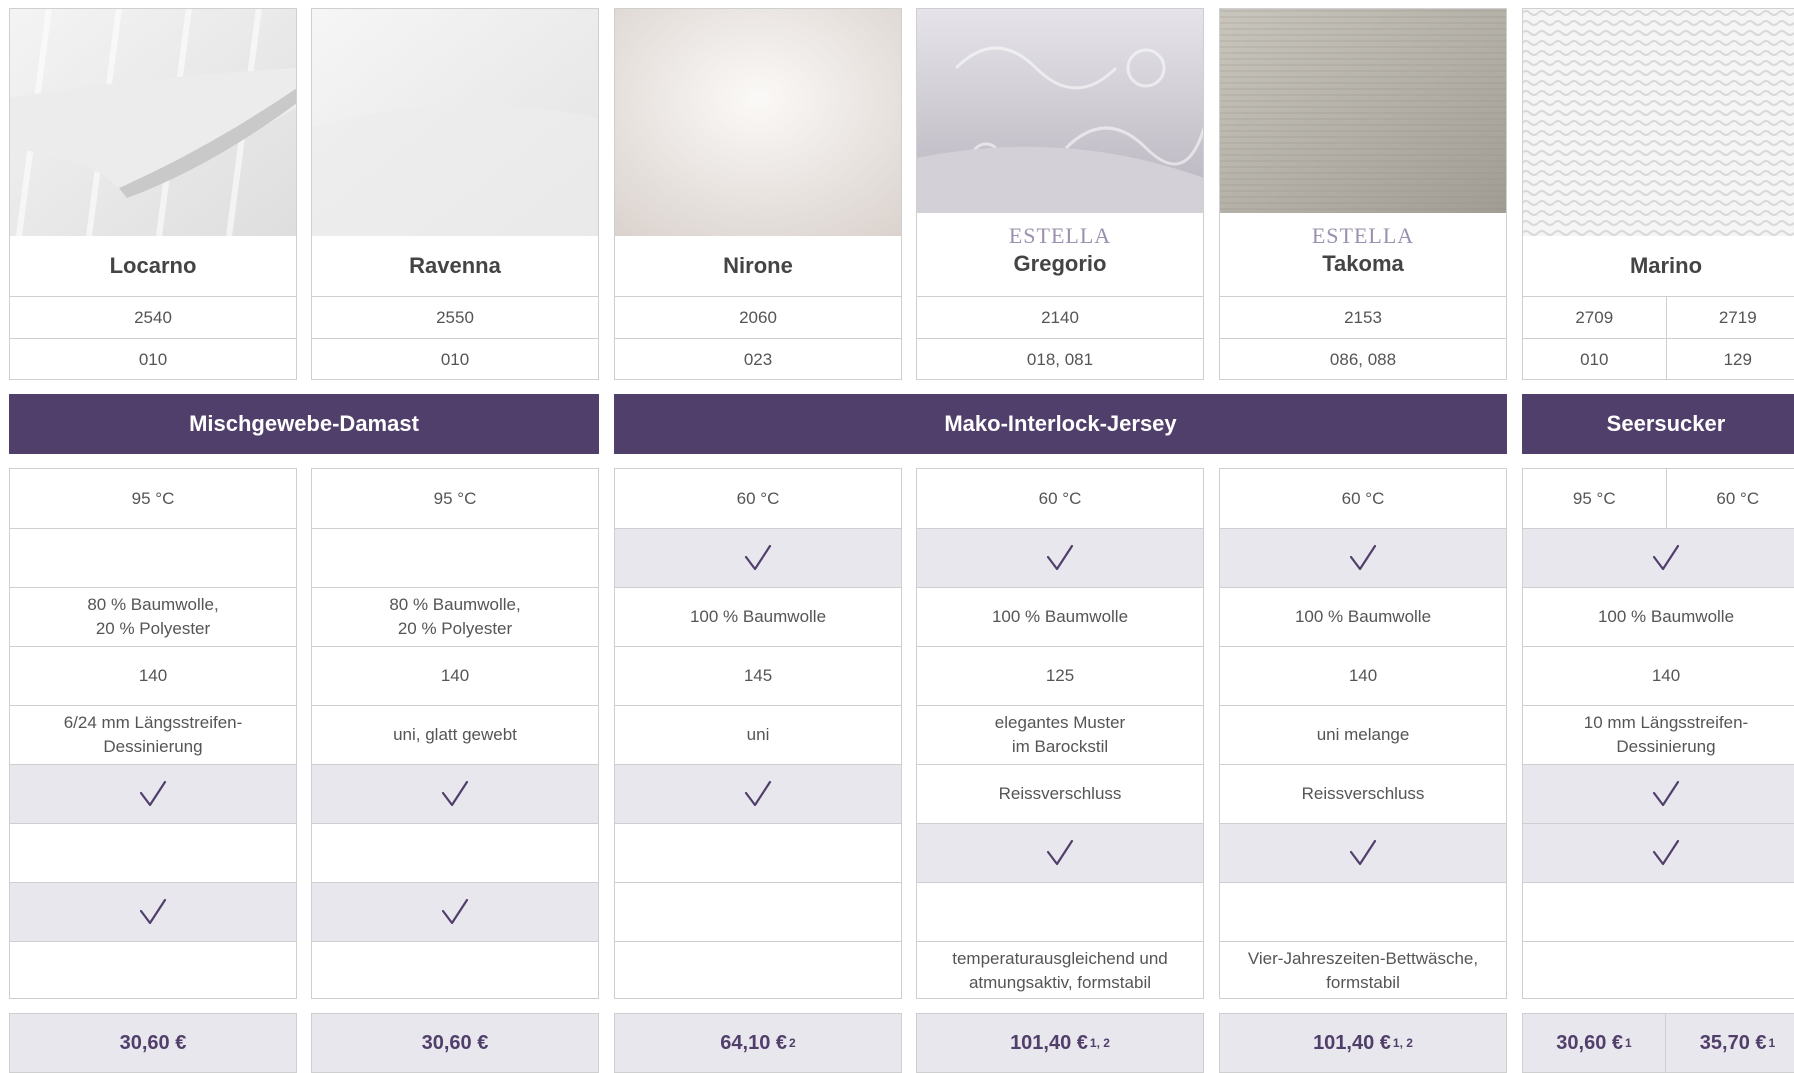 This screenshot has height=1073, width=1794. What do you see at coordinates (153, 266) in the screenshot?
I see `product-name: Locarno` at bounding box center [153, 266].